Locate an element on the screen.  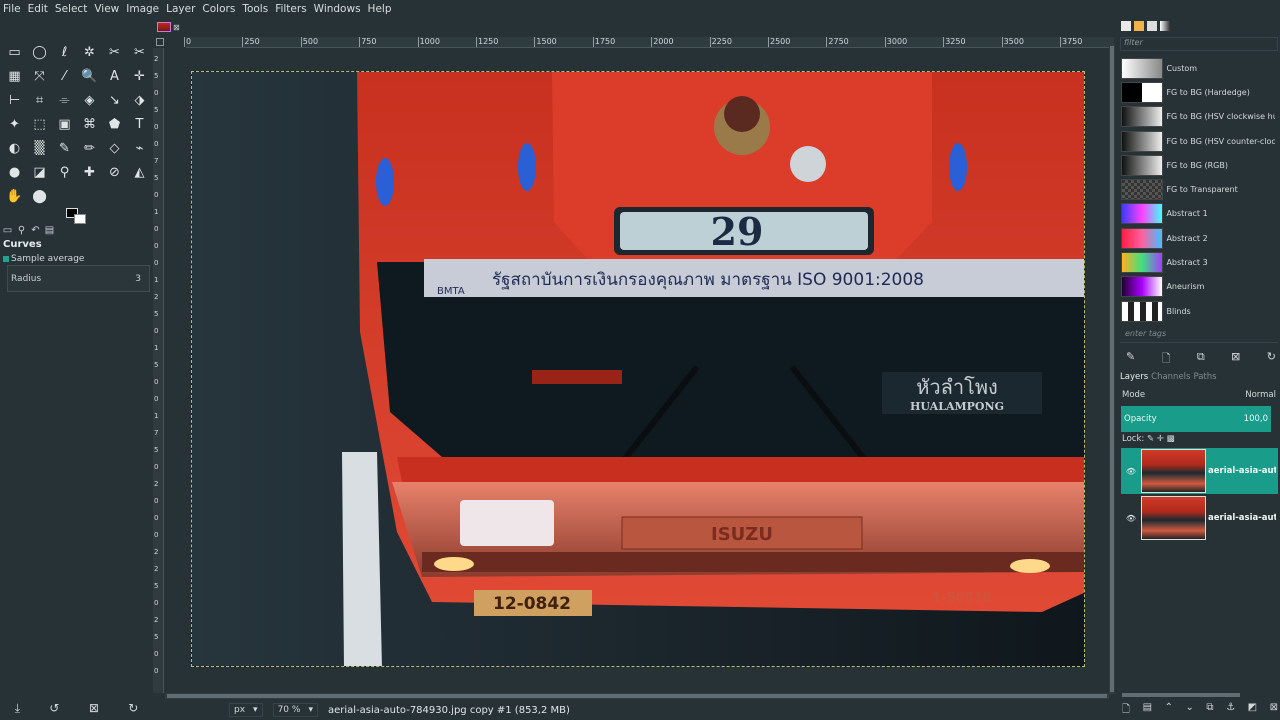
tool-icon: ⊘ is located at coordinates (114, 172).